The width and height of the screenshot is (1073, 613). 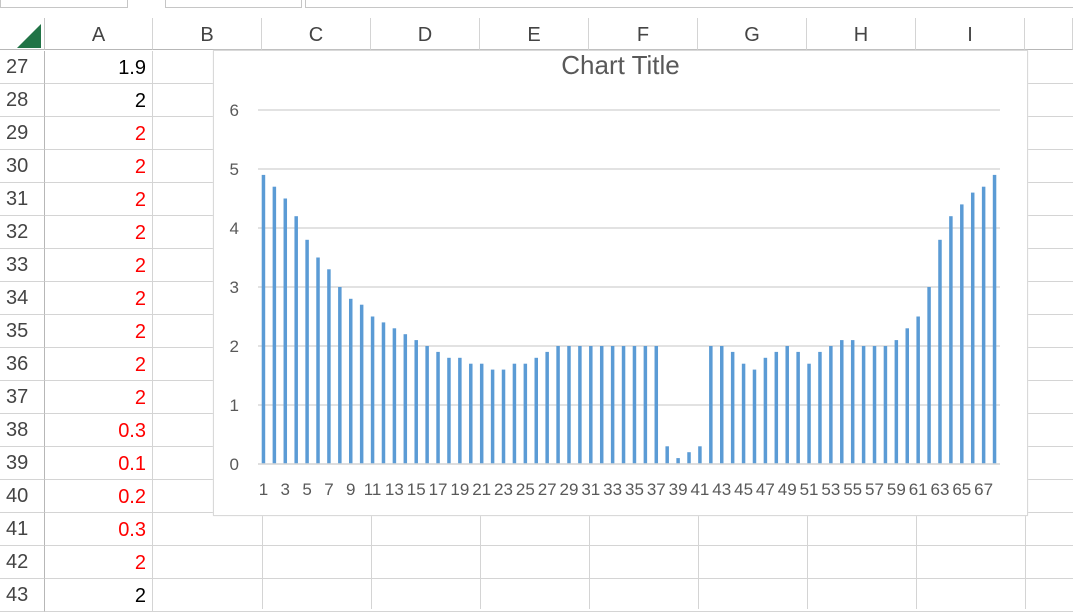 I want to click on formula-buttons, so click(x=233, y=4).